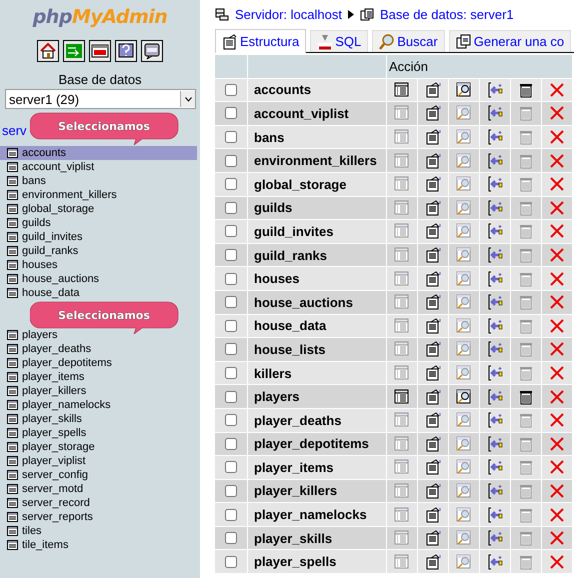  What do you see at coordinates (98, 209) in the screenshot?
I see `table-link: global_storage` at bounding box center [98, 209].